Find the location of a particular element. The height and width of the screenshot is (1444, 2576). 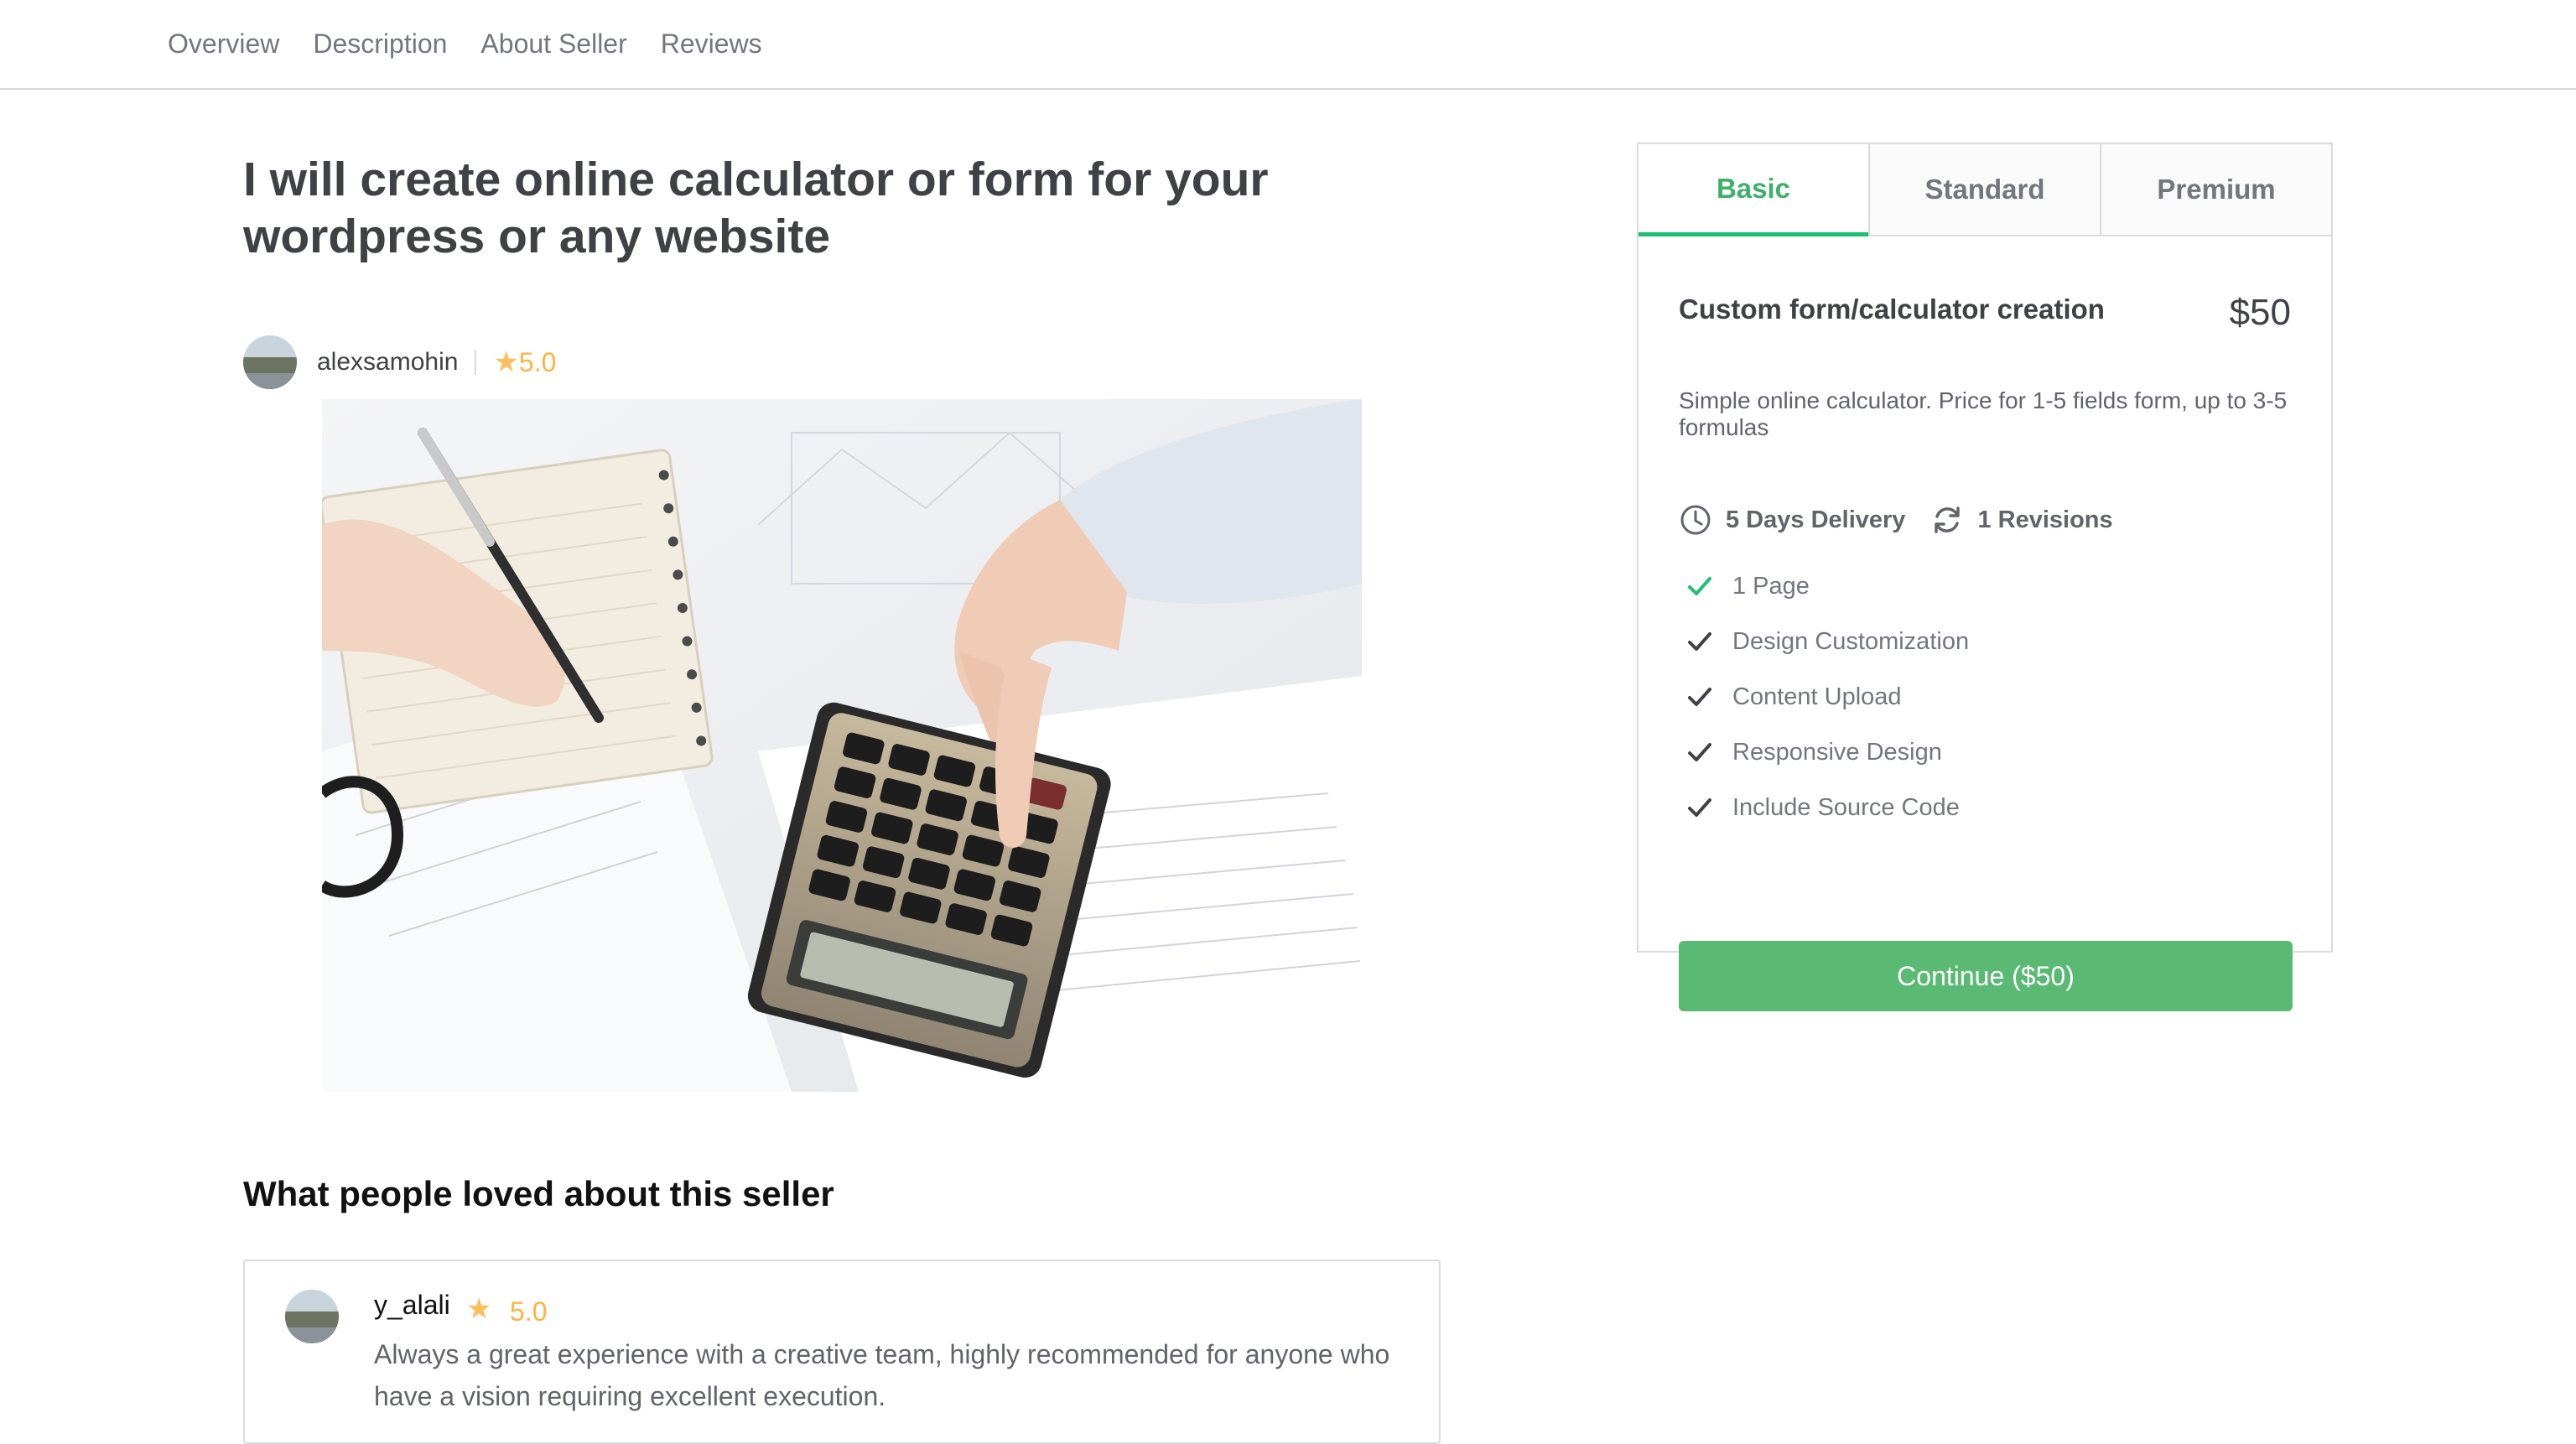

tab-premium: Premium is located at coordinates (2215, 190).